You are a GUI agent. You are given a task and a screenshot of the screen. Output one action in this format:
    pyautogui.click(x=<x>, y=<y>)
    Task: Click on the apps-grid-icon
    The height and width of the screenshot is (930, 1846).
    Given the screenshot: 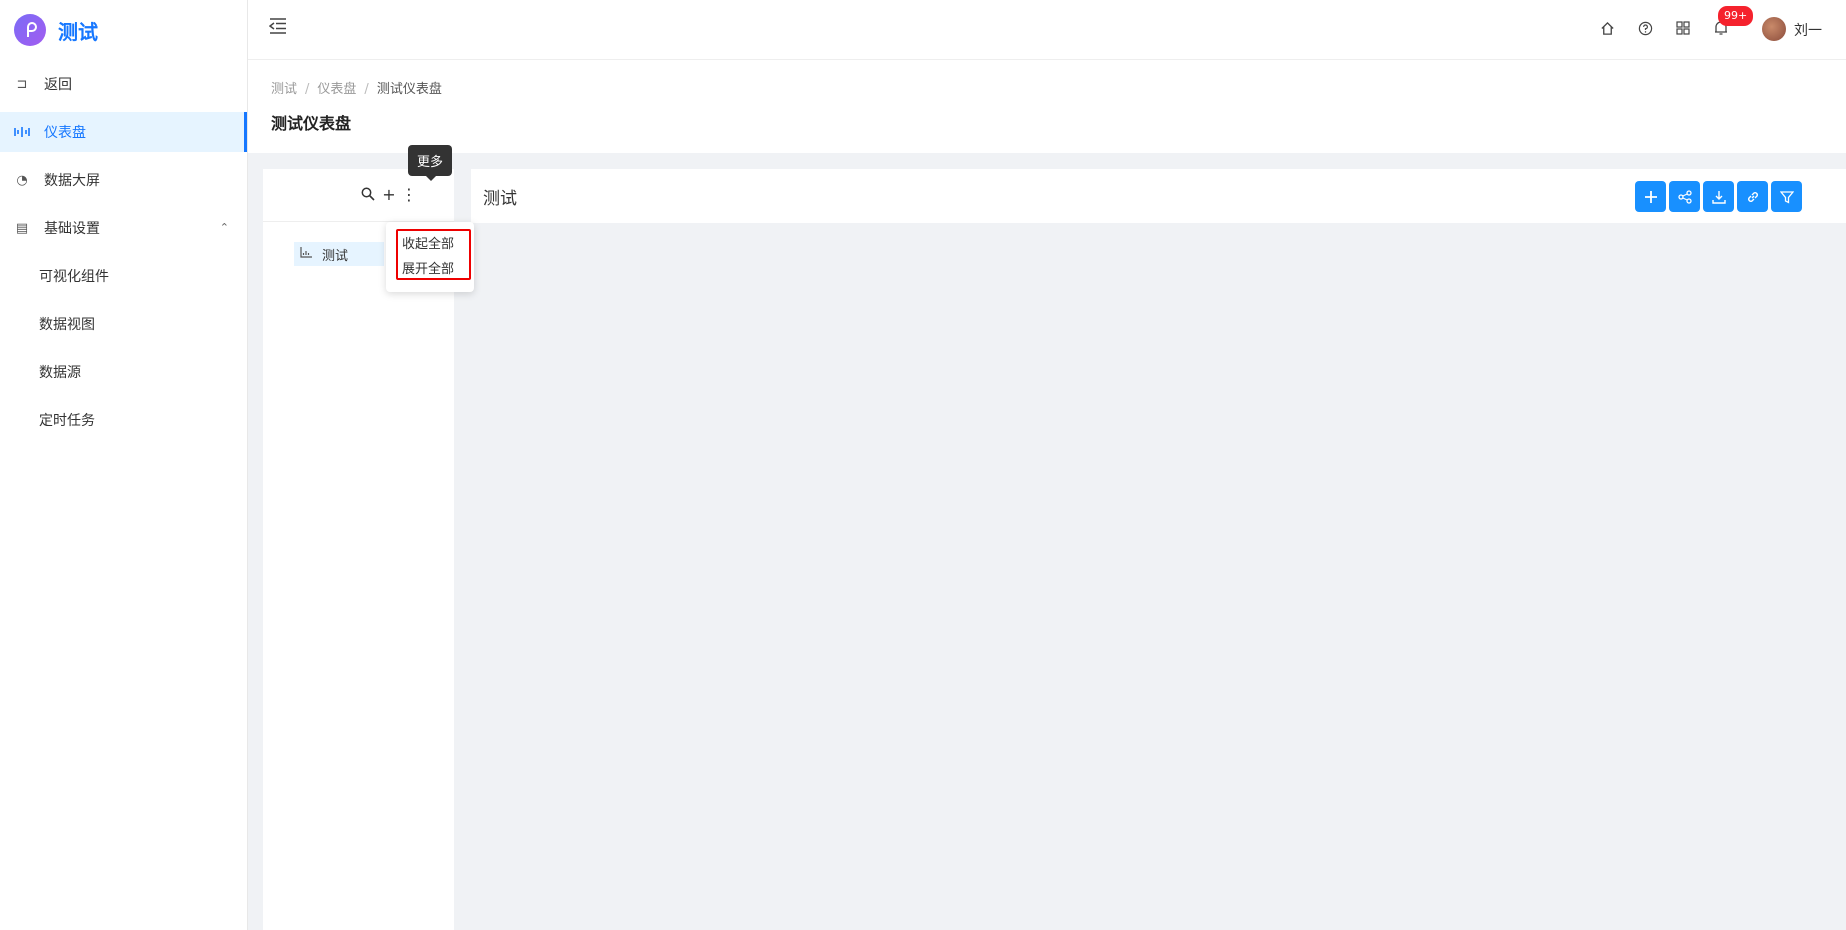 What is the action you would take?
    pyautogui.click(x=1683, y=28)
    